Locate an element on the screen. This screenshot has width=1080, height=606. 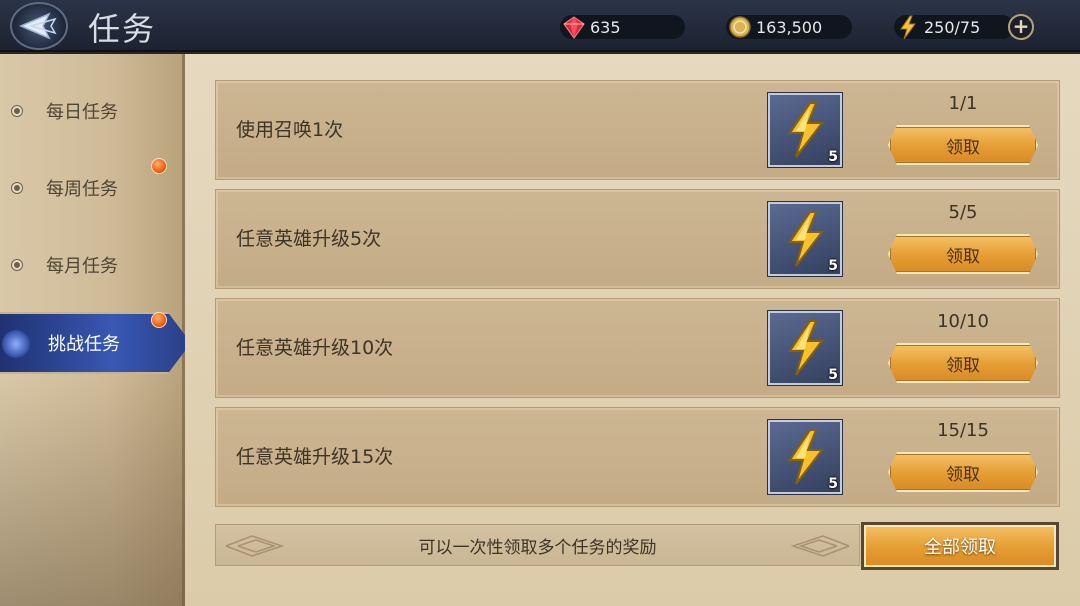
gem-icon is located at coordinates (574, 27).